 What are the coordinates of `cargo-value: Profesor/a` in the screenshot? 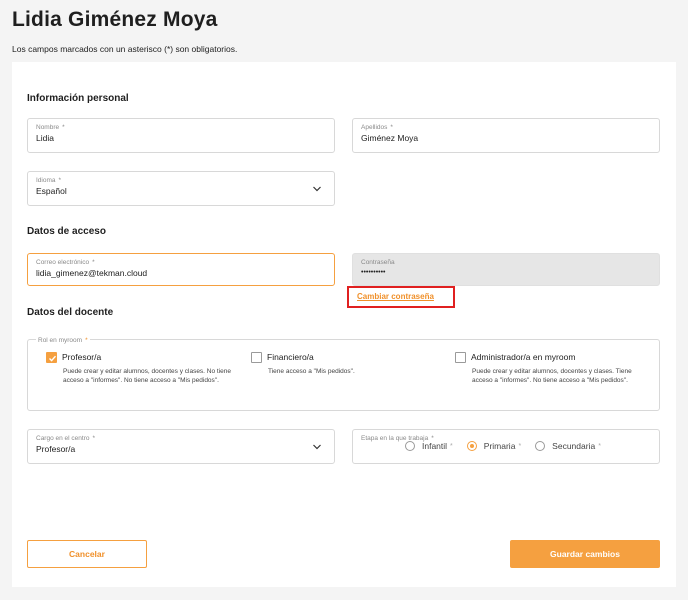 It's located at (56, 449).